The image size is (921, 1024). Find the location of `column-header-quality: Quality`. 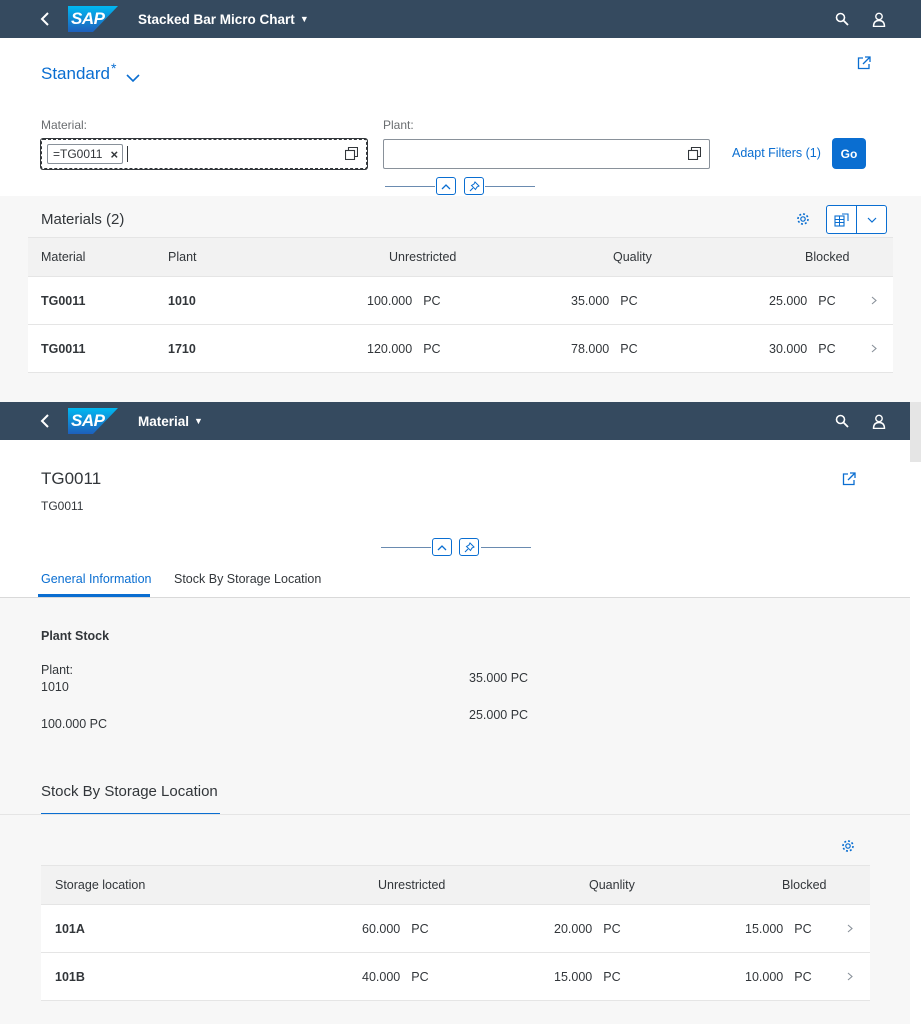

column-header-quality: Quality is located at coordinates (632, 257).